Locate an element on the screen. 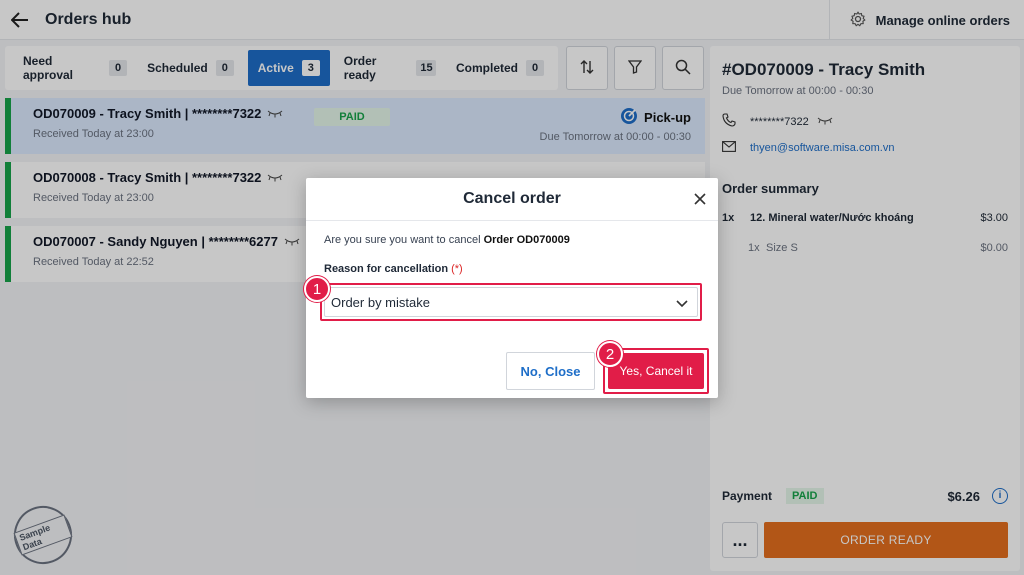 This screenshot has width=1024, height=575. reason-label: Reason for cancellation (*) is located at coordinates (512, 269).